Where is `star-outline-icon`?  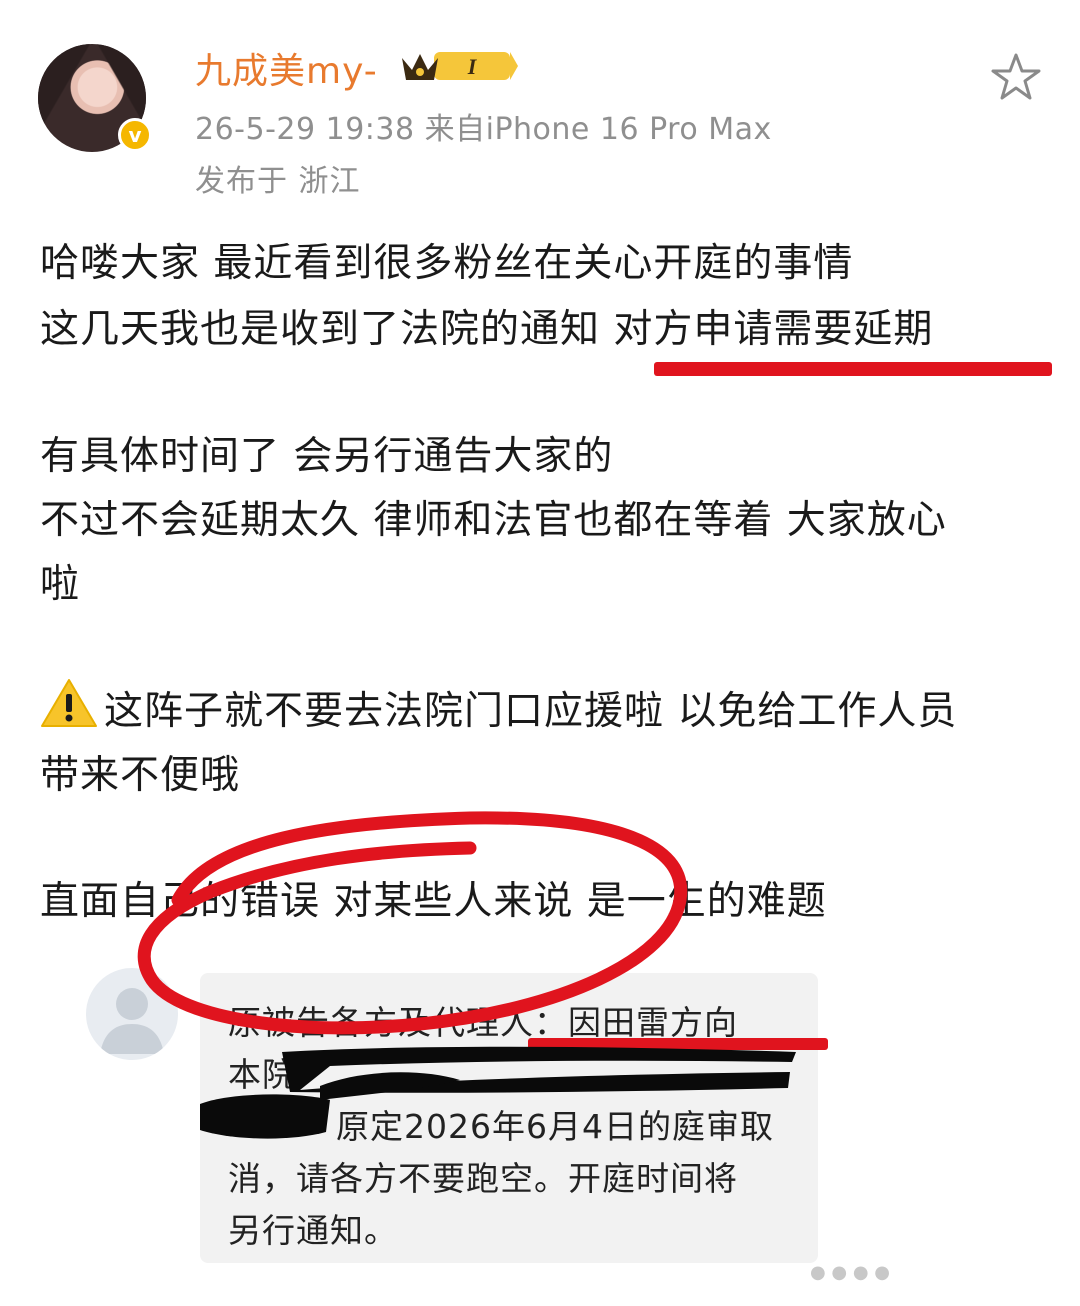 star-outline-icon is located at coordinates (1016, 77).